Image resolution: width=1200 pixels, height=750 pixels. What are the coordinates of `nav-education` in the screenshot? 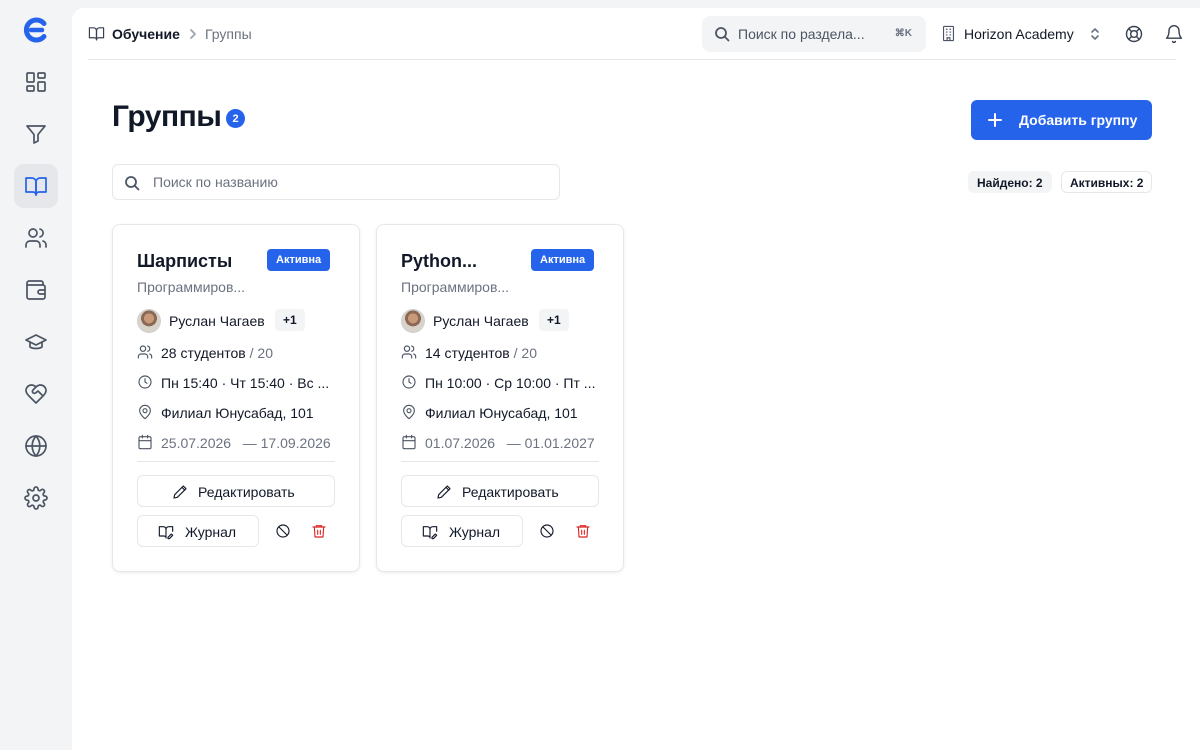 It's located at (36, 186).